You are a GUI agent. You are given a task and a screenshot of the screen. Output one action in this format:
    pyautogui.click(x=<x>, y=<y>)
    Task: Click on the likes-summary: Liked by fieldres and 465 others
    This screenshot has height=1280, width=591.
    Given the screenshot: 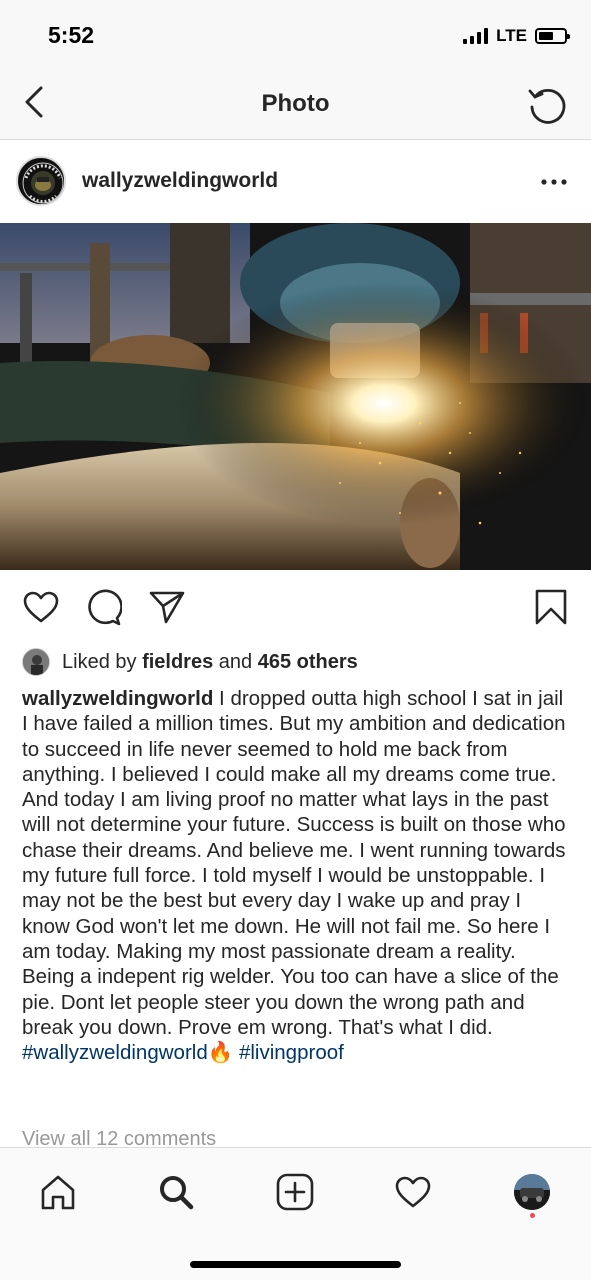 What is the action you would take?
    pyautogui.click(x=190, y=662)
    